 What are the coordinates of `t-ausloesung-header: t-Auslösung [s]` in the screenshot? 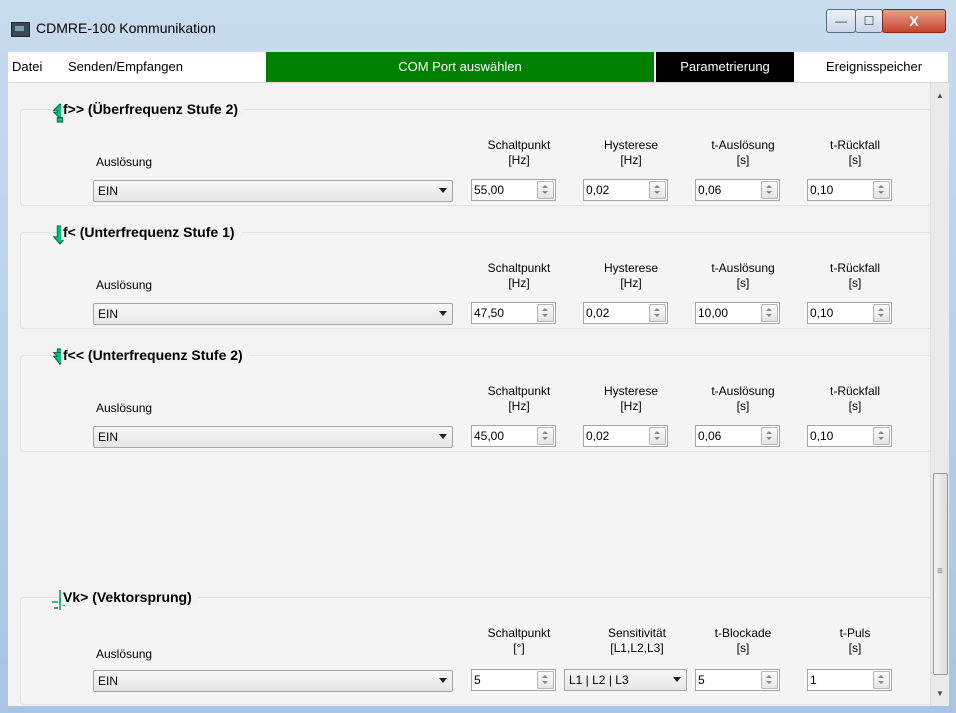 It's located at (743, 276).